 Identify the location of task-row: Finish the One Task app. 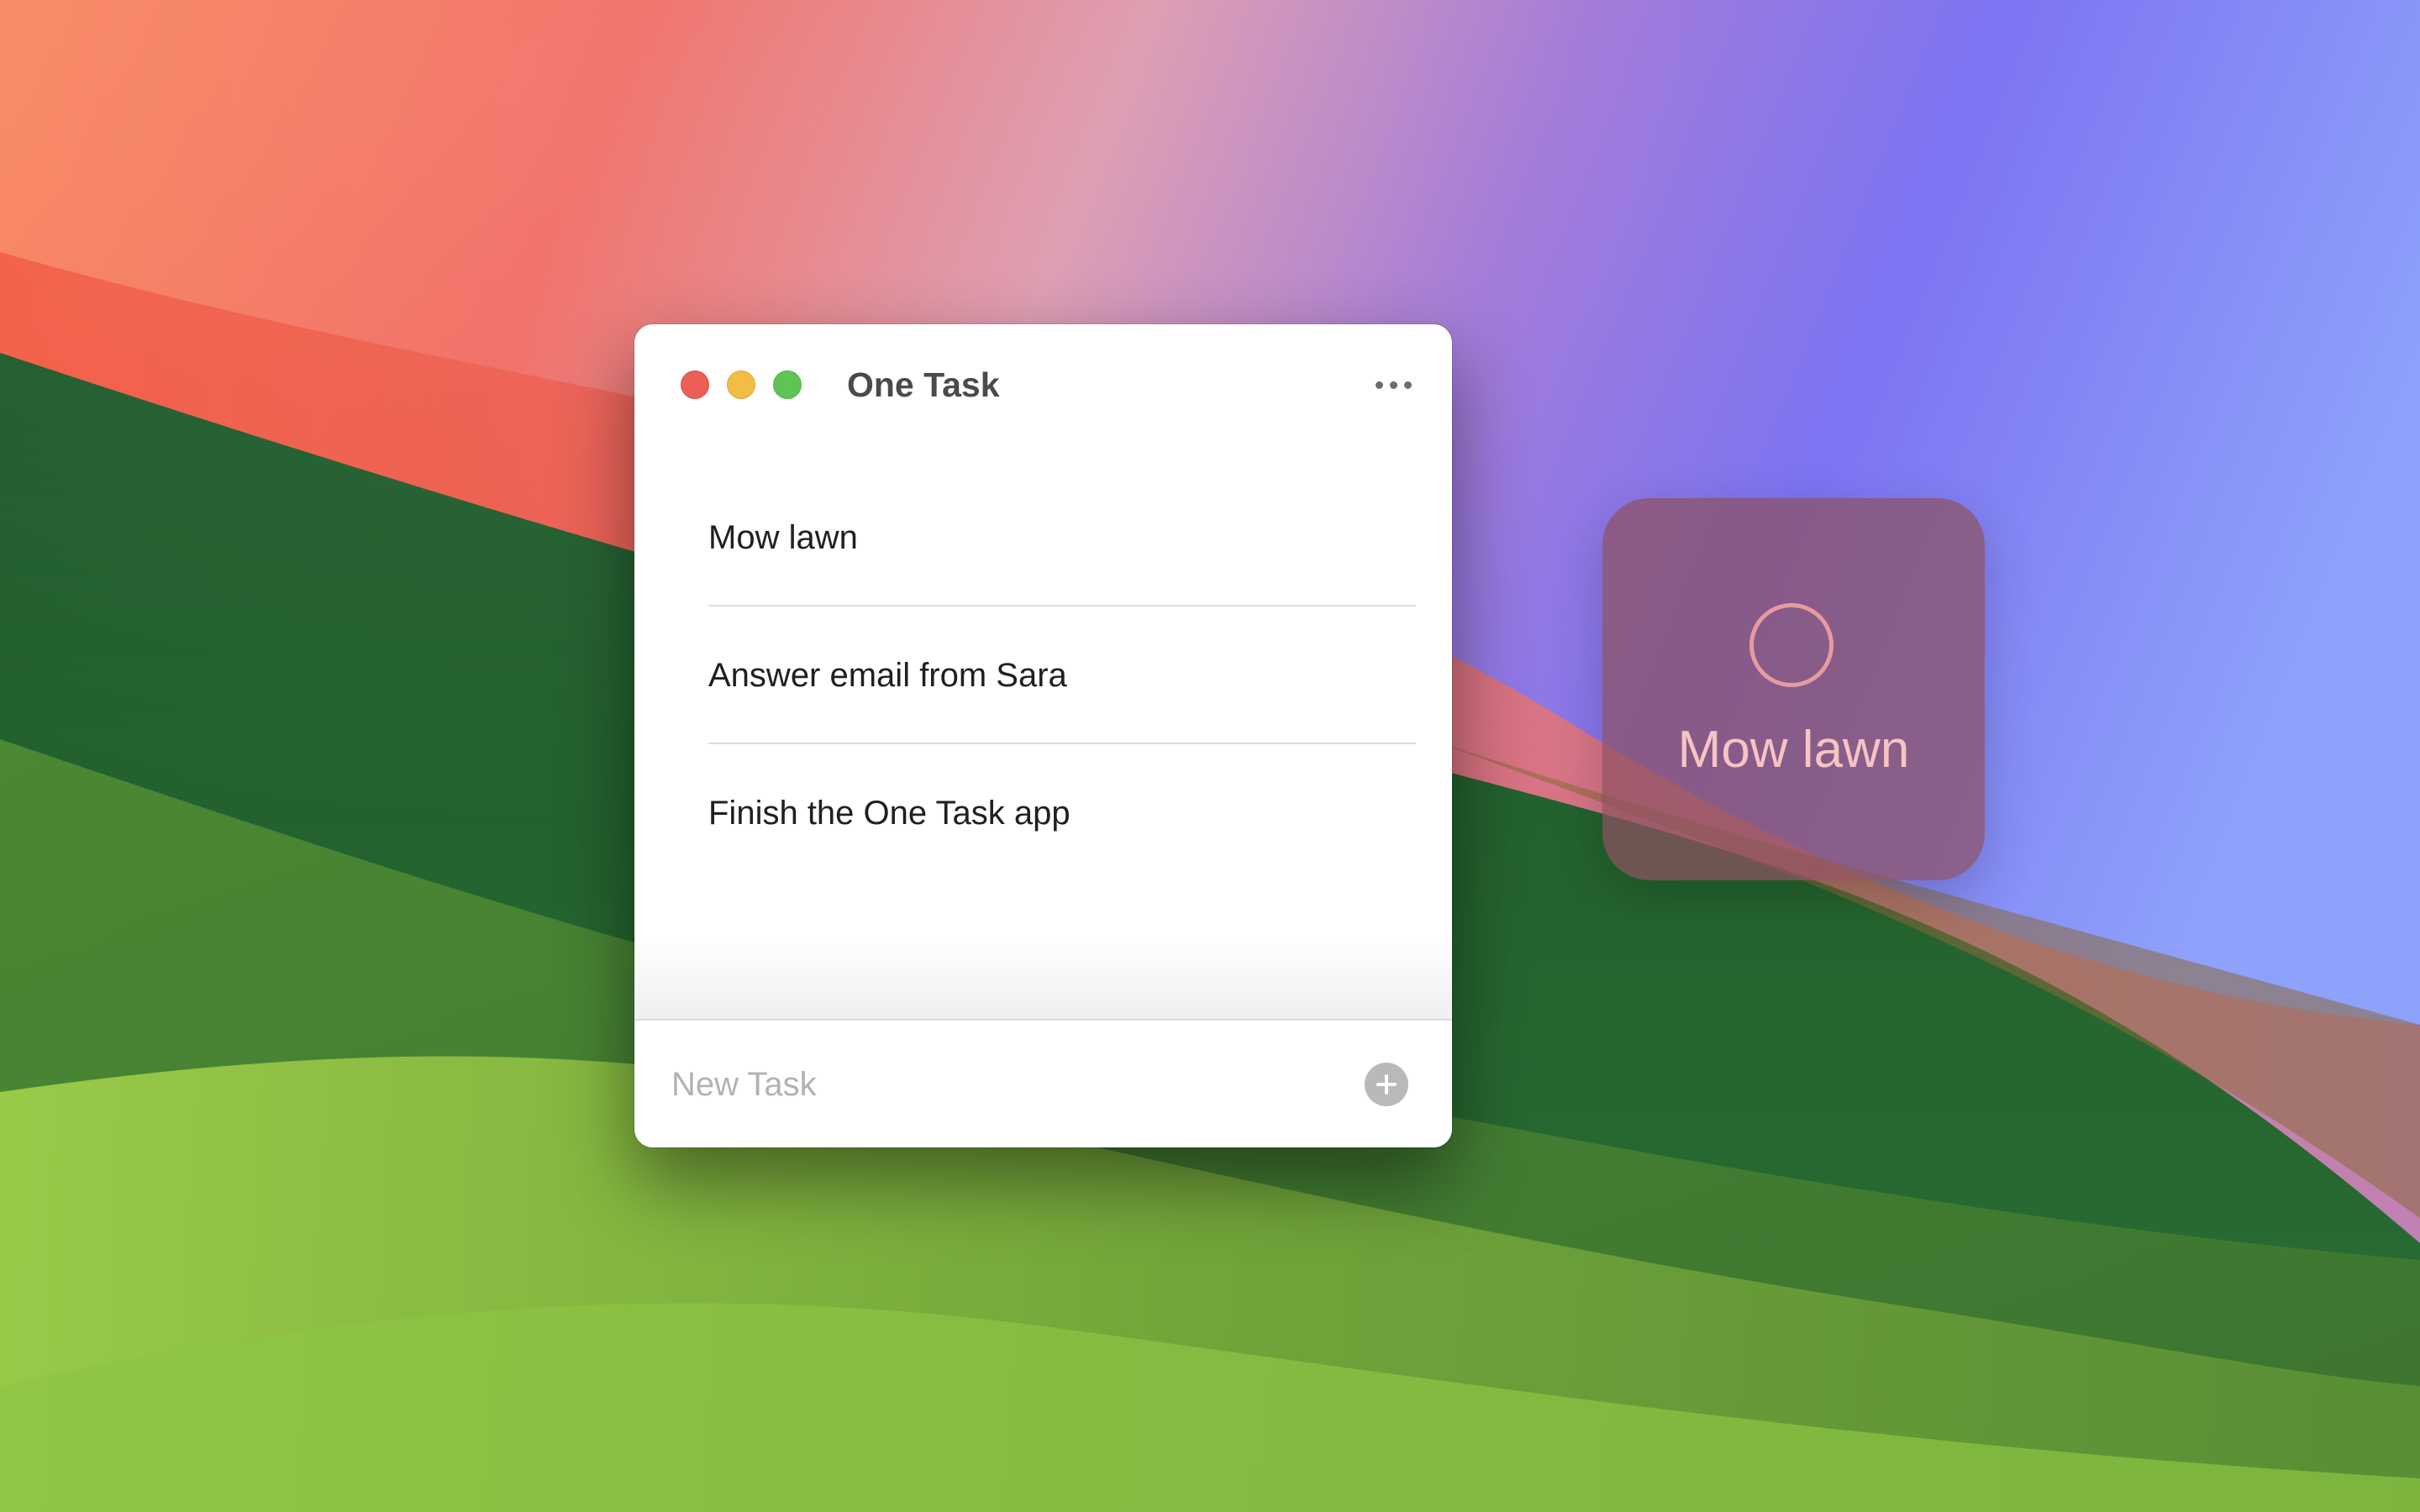
(1062, 813).